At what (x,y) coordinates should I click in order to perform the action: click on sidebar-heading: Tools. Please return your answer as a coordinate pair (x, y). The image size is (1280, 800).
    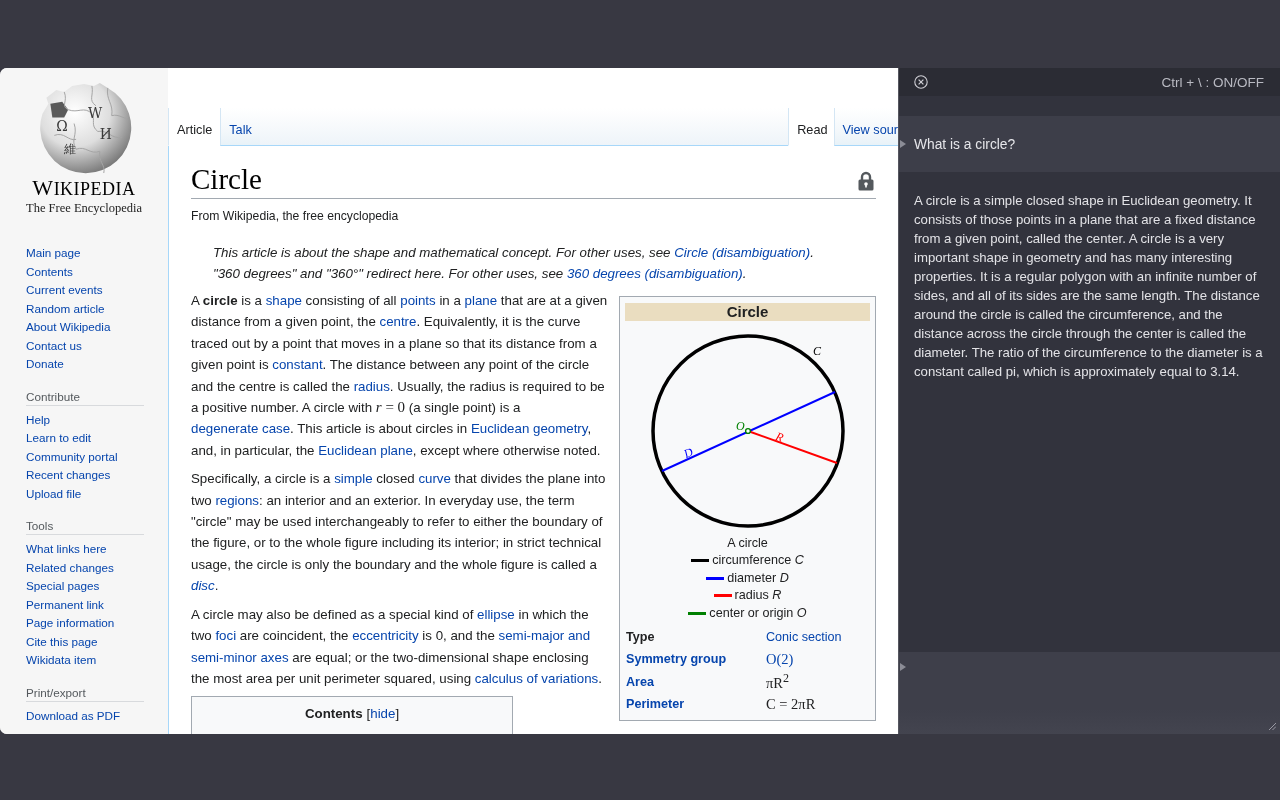
    Looking at the image, I should click on (85, 526).